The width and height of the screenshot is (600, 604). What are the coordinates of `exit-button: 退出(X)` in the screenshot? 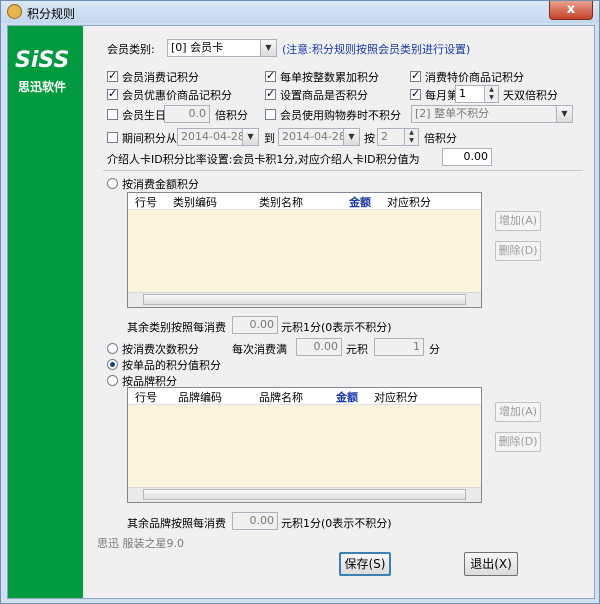 It's located at (491, 564).